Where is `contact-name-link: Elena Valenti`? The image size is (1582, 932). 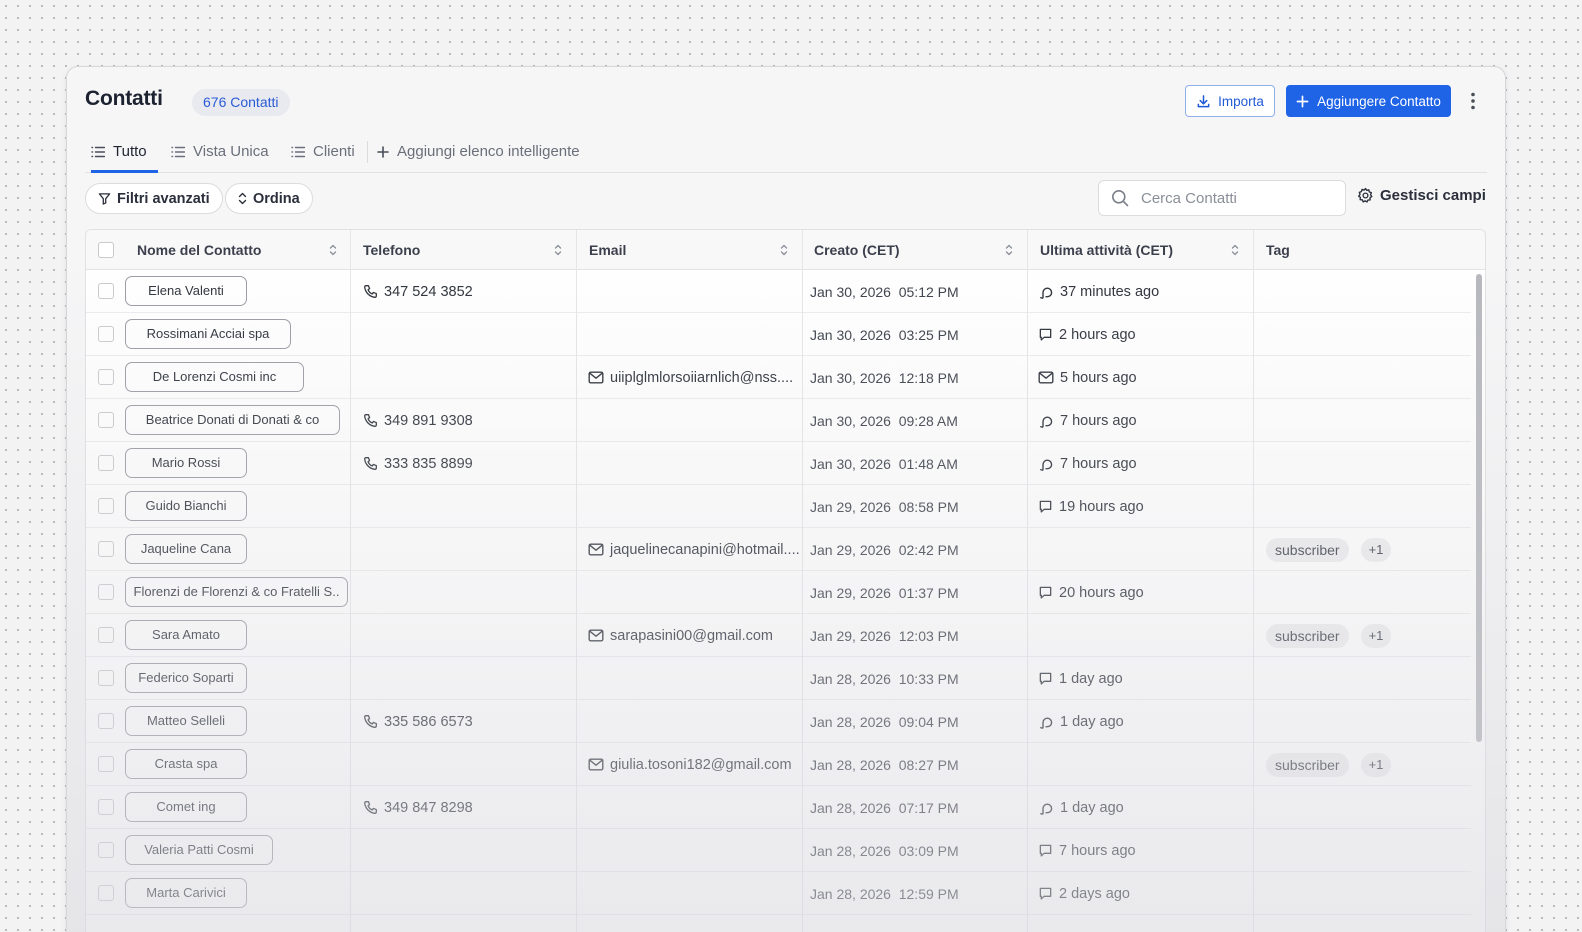
contact-name-link: Elena Valenti is located at coordinates (186, 291).